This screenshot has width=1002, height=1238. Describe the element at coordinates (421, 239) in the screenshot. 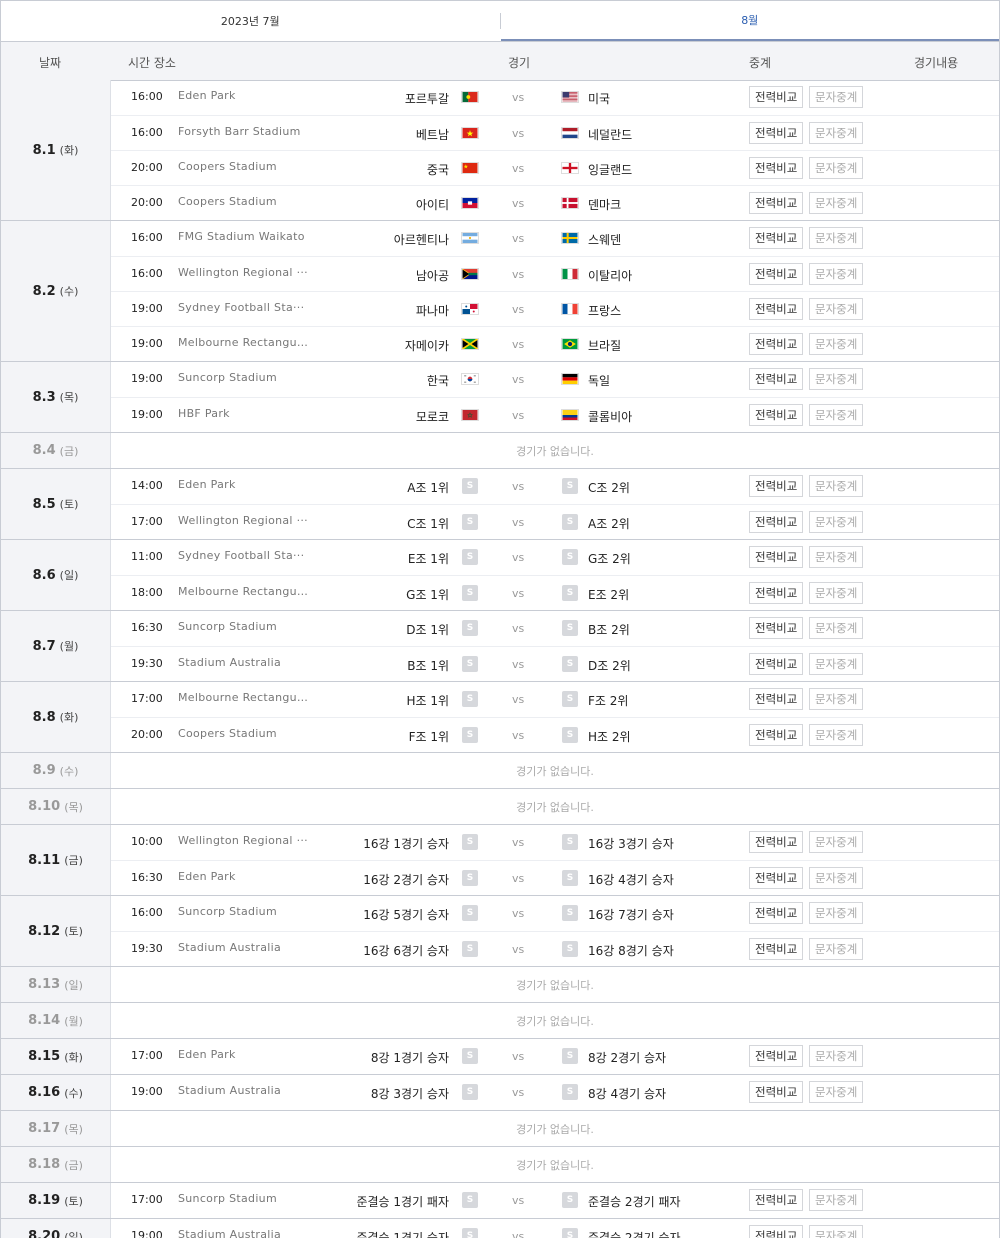

I see `home-team: 아르헨티나` at that location.